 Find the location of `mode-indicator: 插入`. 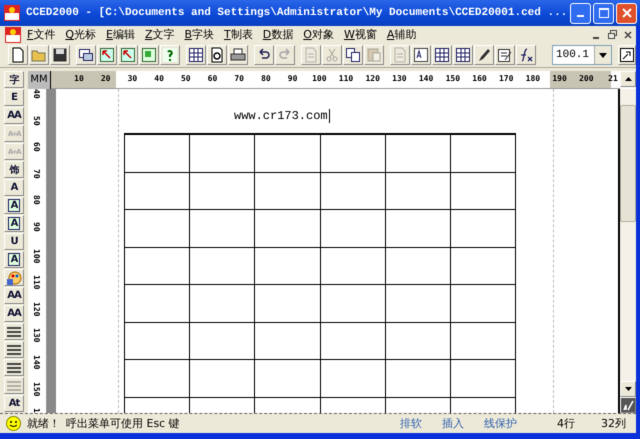

mode-indicator: 插入 is located at coordinates (453, 423).